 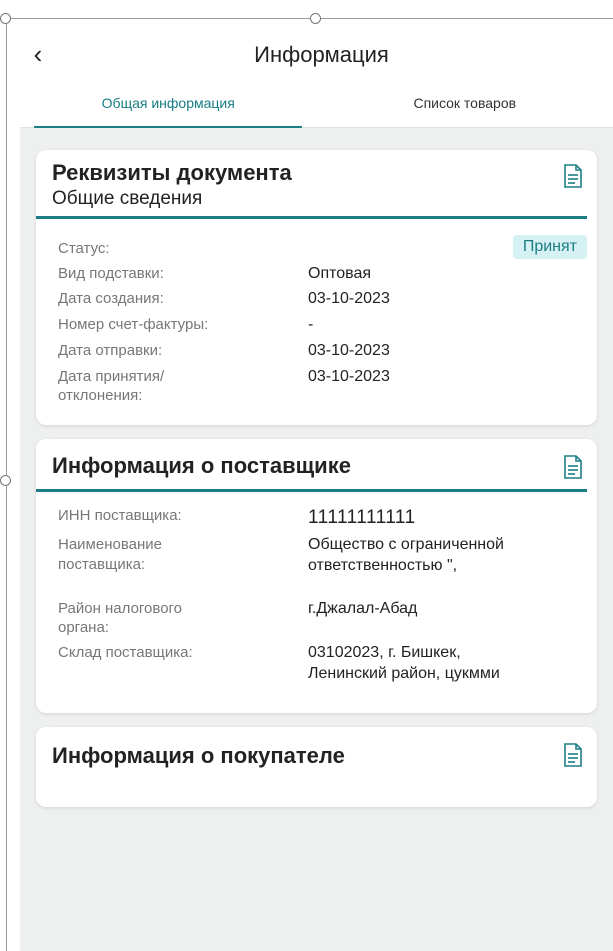 What do you see at coordinates (38, 54) in the screenshot?
I see `back-icon: ‹` at bounding box center [38, 54].